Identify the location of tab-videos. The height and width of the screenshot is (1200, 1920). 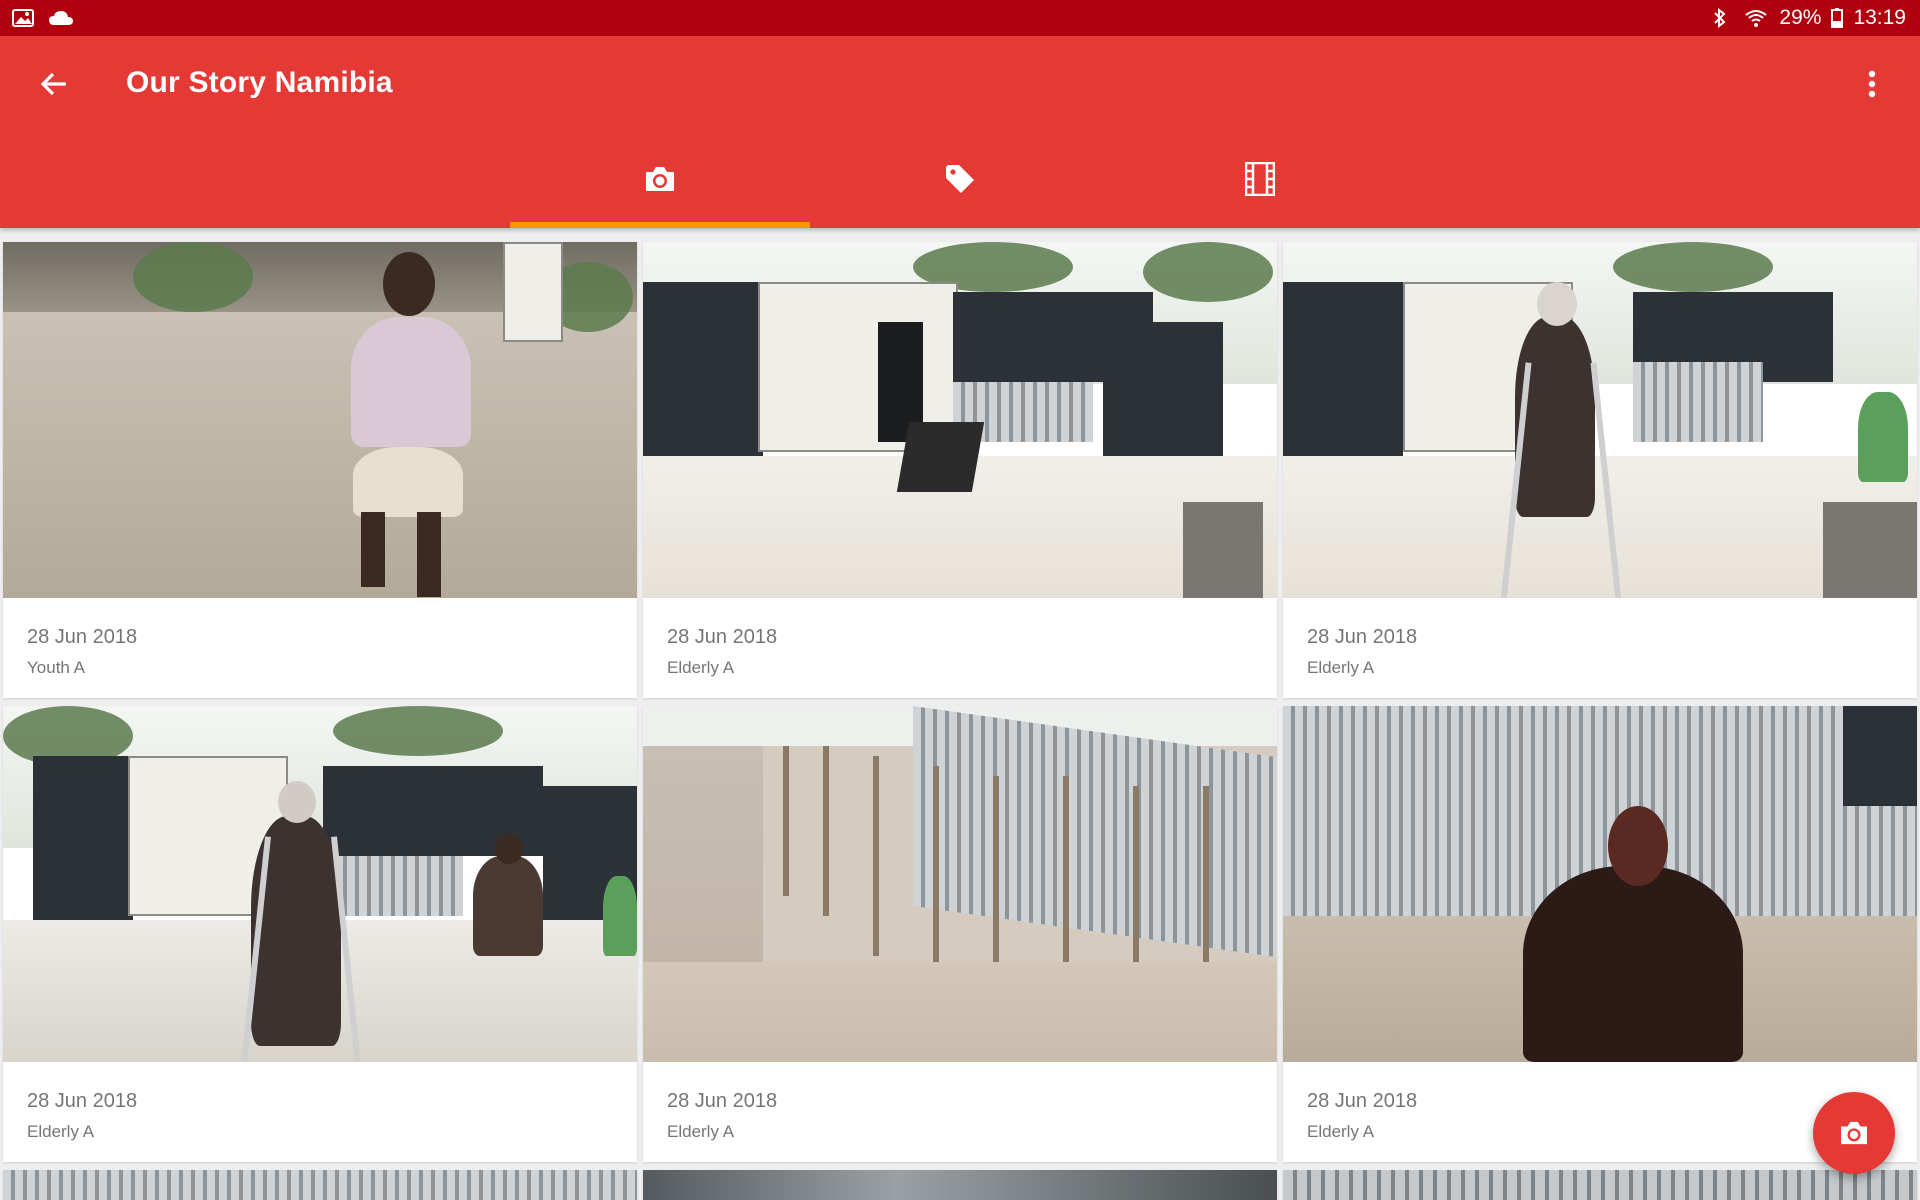
(1260, 179).